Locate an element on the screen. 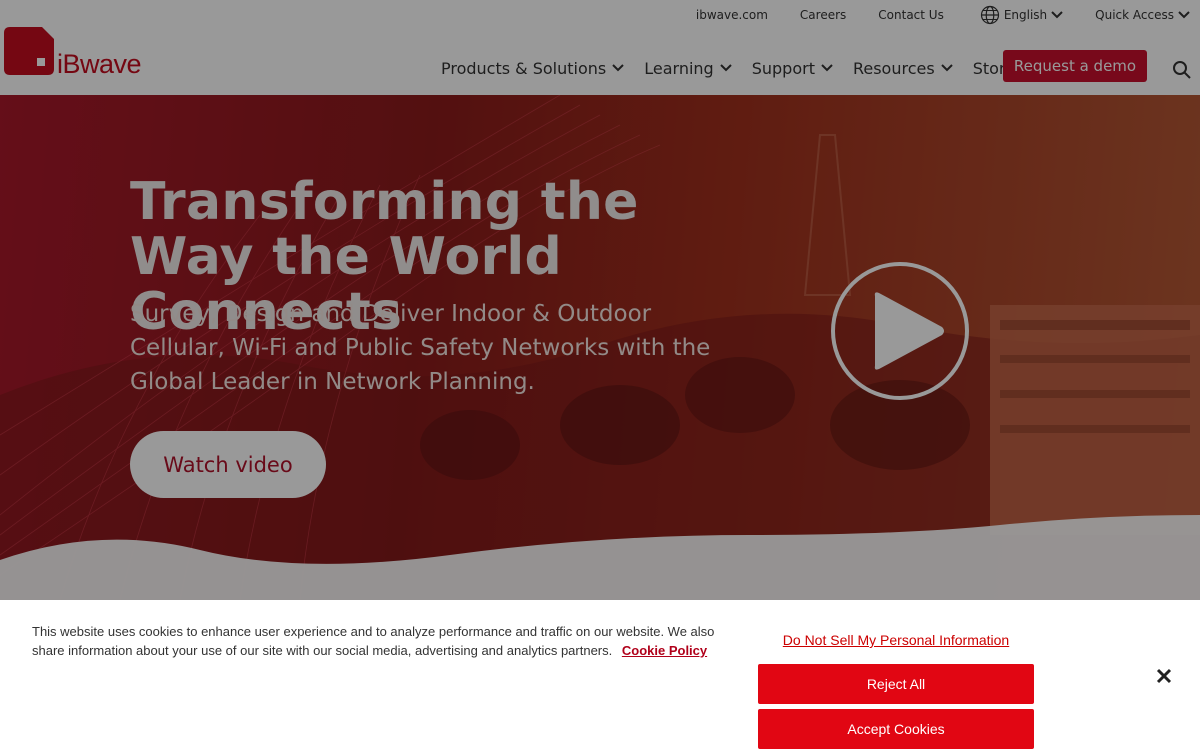 Image resolution: width=1200 pixels, height=750 pixels. reject-all-button: Reject All is located at coordinates (896, 684).